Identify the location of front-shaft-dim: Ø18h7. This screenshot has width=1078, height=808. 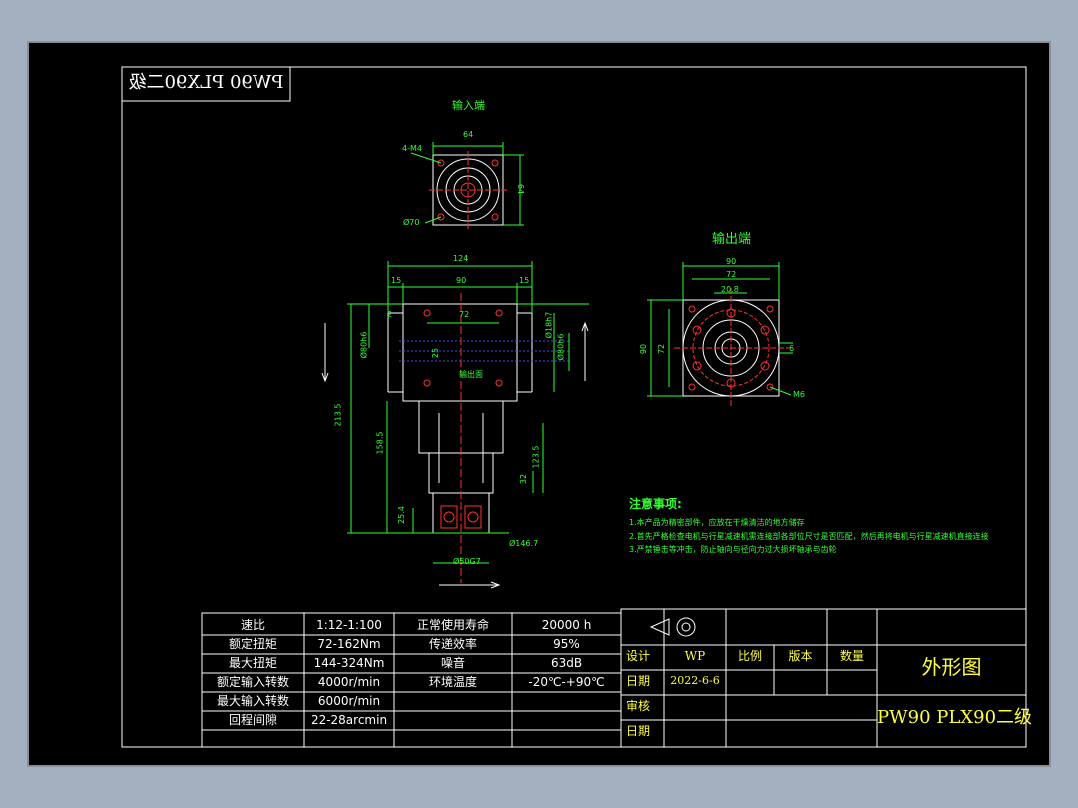
(549, 325).